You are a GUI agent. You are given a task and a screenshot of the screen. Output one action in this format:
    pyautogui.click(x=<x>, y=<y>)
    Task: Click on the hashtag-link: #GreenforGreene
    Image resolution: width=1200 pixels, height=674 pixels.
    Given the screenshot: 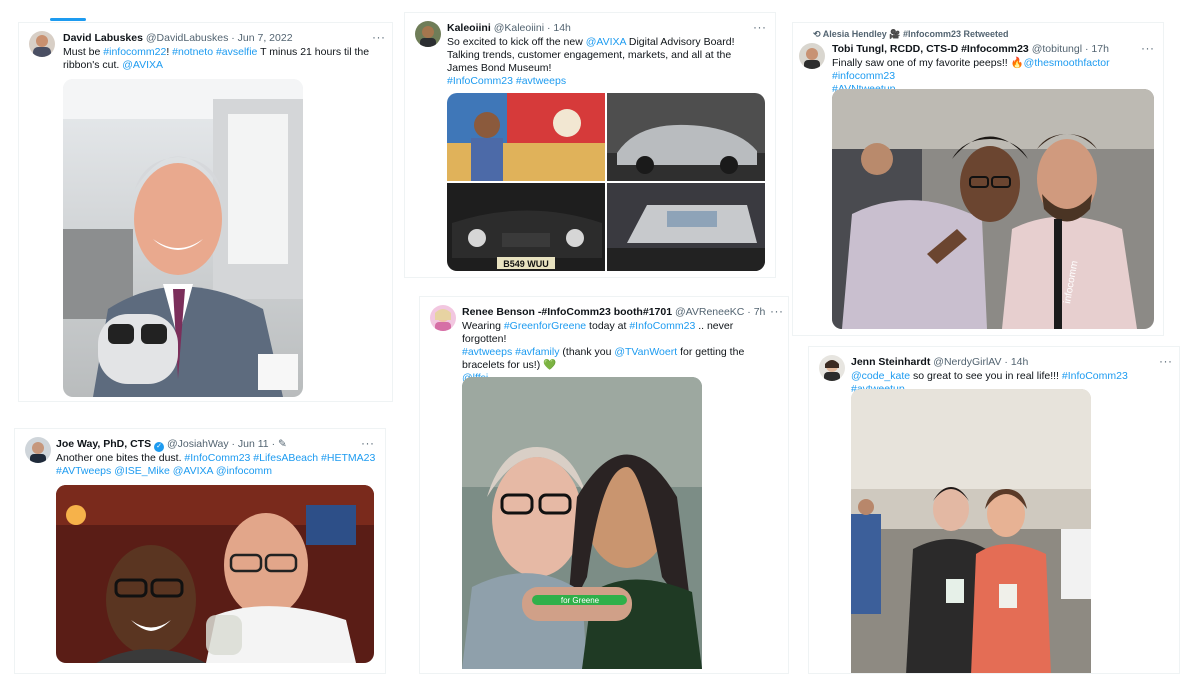 What is the action you would take?
    pyautogui.click(x=545, y=326)
    